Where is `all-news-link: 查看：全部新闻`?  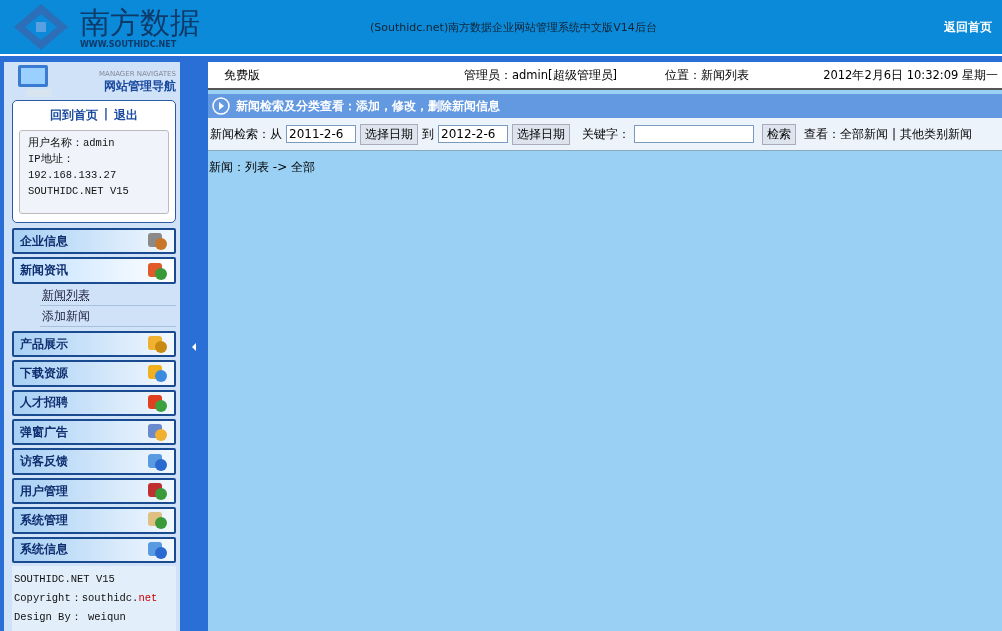
all-news-link: 查看：全部新闻 is located at coordinates (846, 134).